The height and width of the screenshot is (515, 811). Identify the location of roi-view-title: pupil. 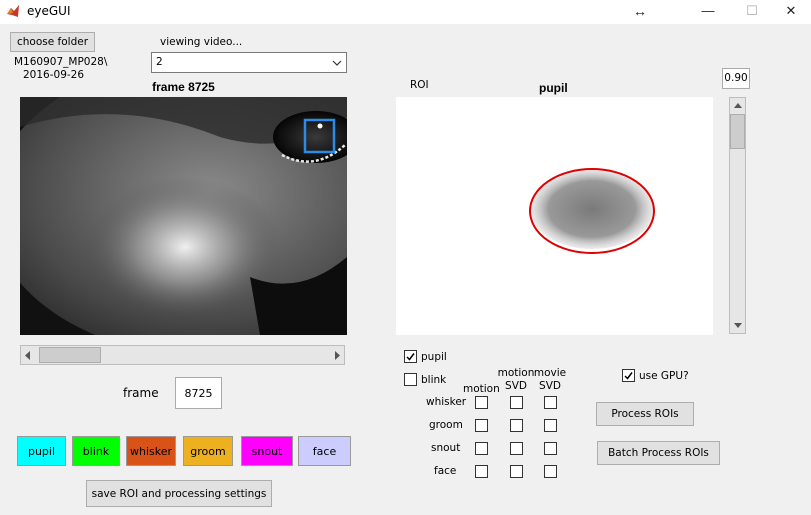
(553, 88).